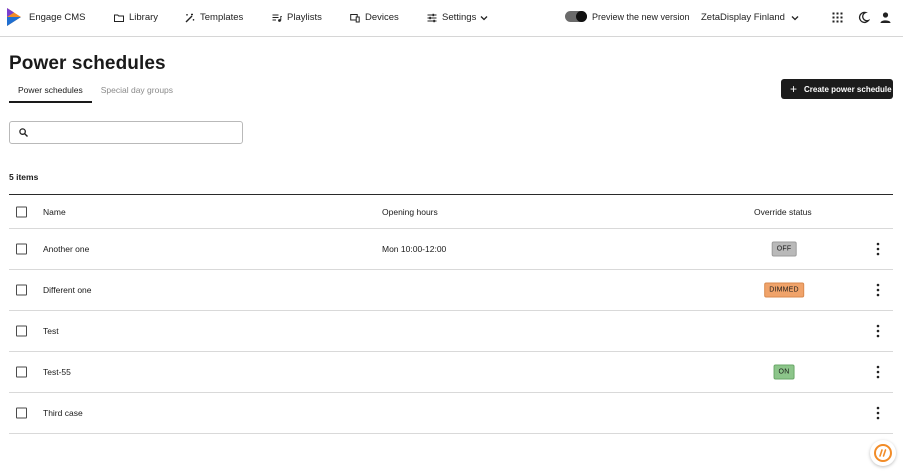 The width and height of the screenshot is (903, 471). I want to click on nav-devices: Devices, so click(374, 17).